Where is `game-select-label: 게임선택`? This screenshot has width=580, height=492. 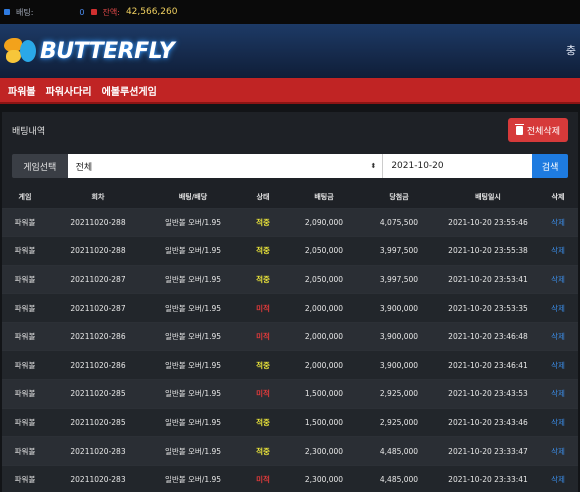
game-select-label: 게임선택 is located at coordinates (40, 166).